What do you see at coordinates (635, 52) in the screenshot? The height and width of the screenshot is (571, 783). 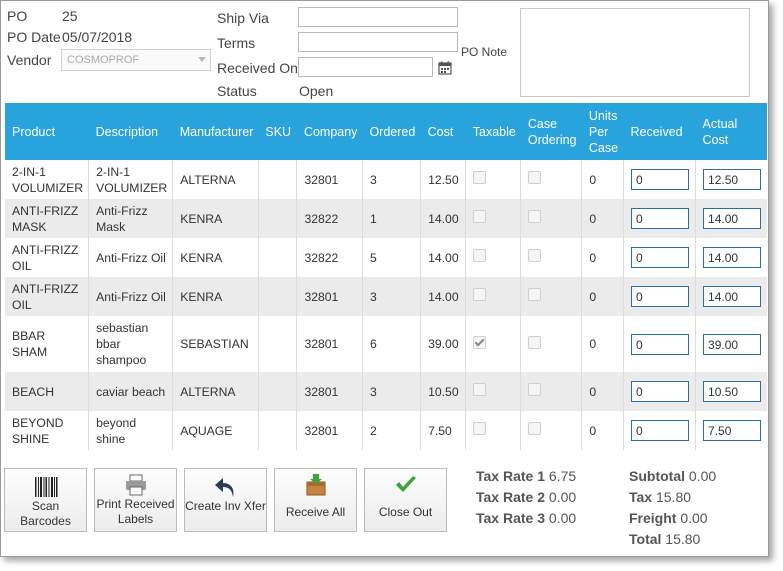 I see `po-note-textarea` at bounding box center [635, 52].